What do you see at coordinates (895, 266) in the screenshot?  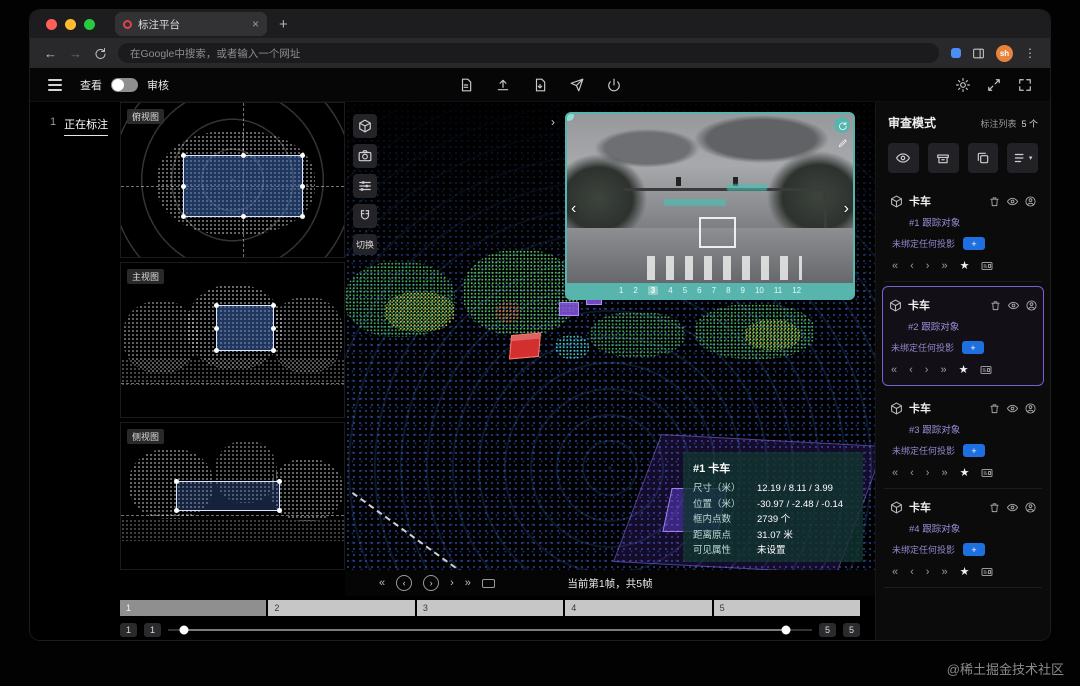 I see `first-icon: «` at bounding box center [895, 266].